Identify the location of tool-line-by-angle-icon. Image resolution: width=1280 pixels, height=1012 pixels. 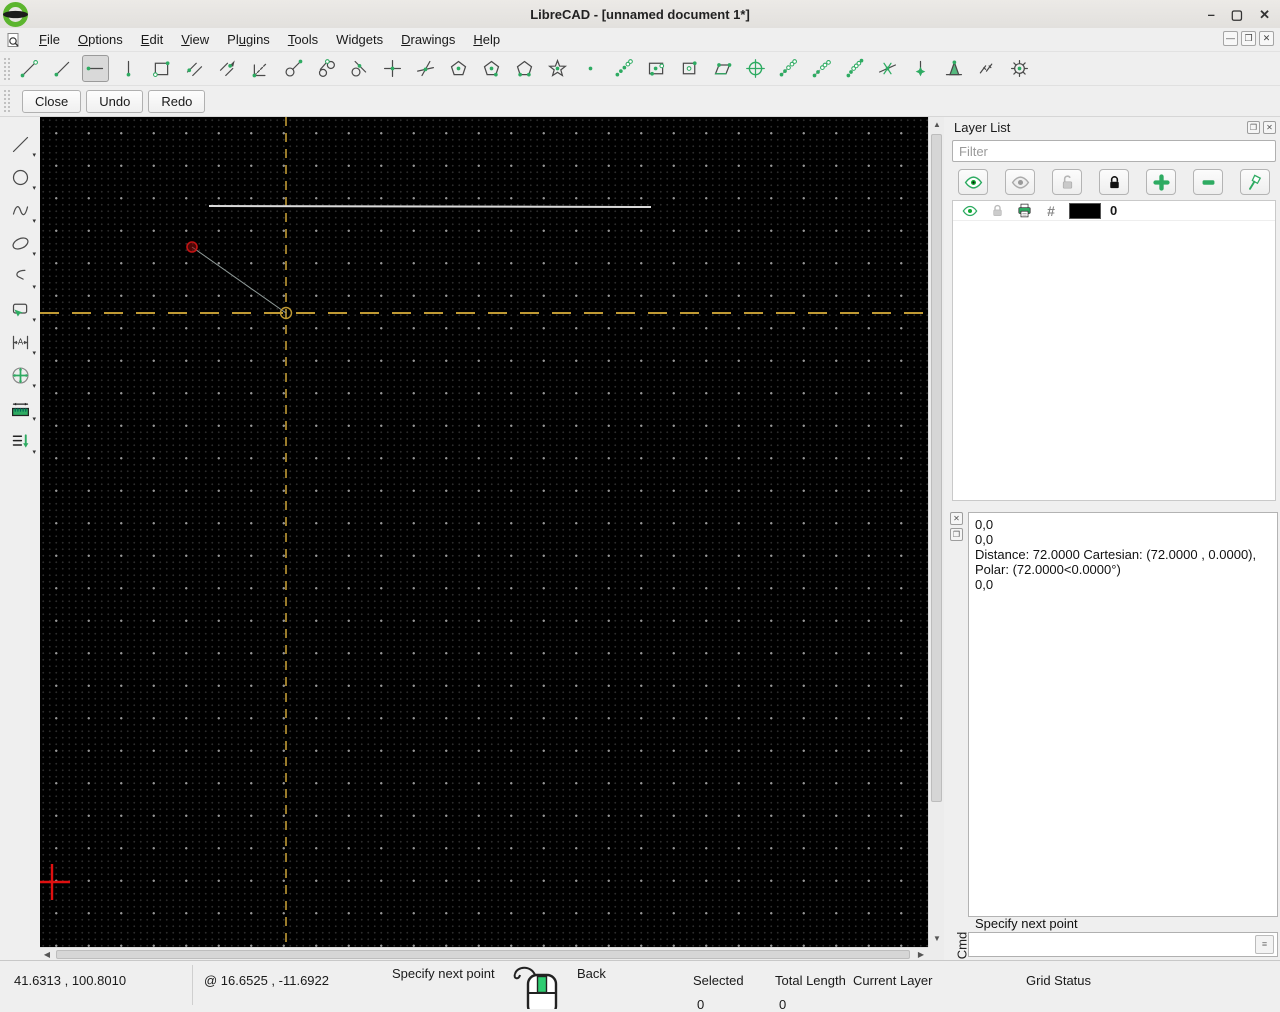
(62, 68).